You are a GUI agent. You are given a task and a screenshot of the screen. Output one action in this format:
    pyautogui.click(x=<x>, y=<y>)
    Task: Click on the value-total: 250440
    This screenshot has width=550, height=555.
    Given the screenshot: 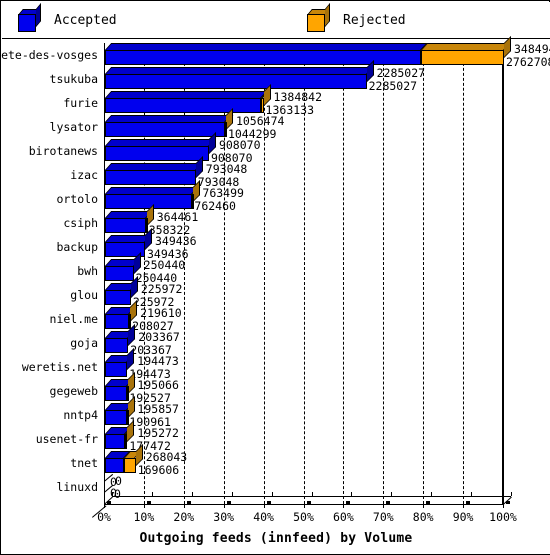 What is the action you would take?
    pyautogui.click(x=164, y=265)
    